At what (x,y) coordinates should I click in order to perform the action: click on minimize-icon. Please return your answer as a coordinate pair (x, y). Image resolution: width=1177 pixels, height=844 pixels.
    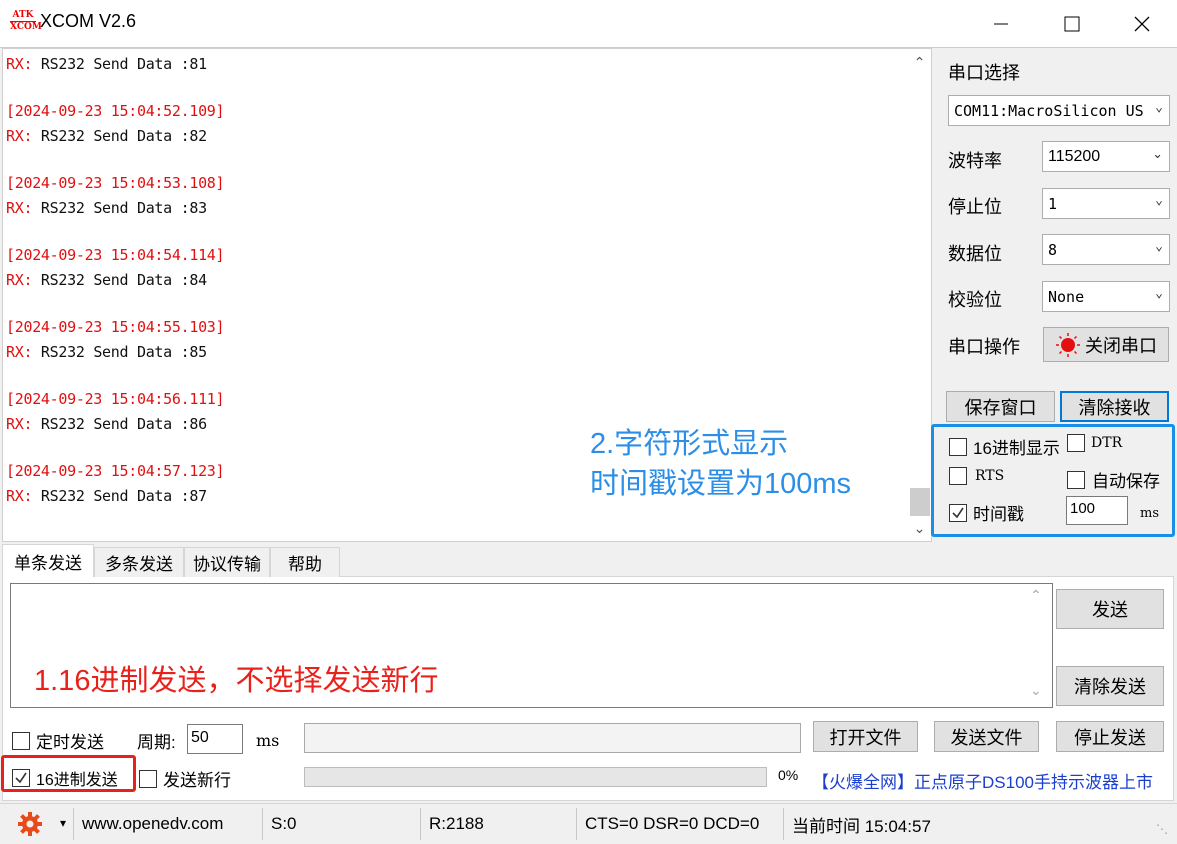
    Looking at the image, I should click on (1001, 23).